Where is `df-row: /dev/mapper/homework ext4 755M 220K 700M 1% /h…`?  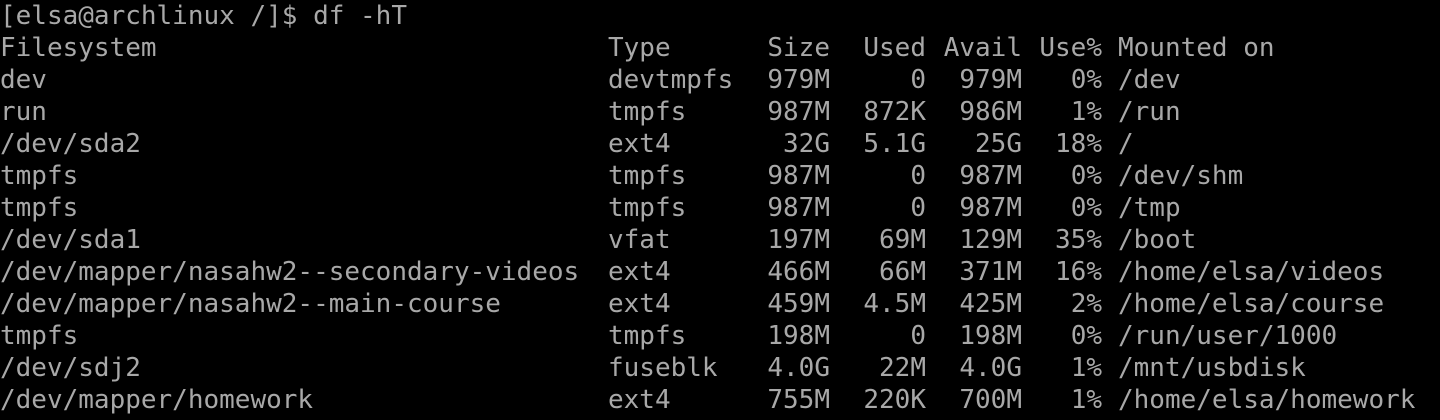 df-row: /dev/mapper/homework ext4 755M 220K 700M 1% /h… is located at coordinates (720, 400).